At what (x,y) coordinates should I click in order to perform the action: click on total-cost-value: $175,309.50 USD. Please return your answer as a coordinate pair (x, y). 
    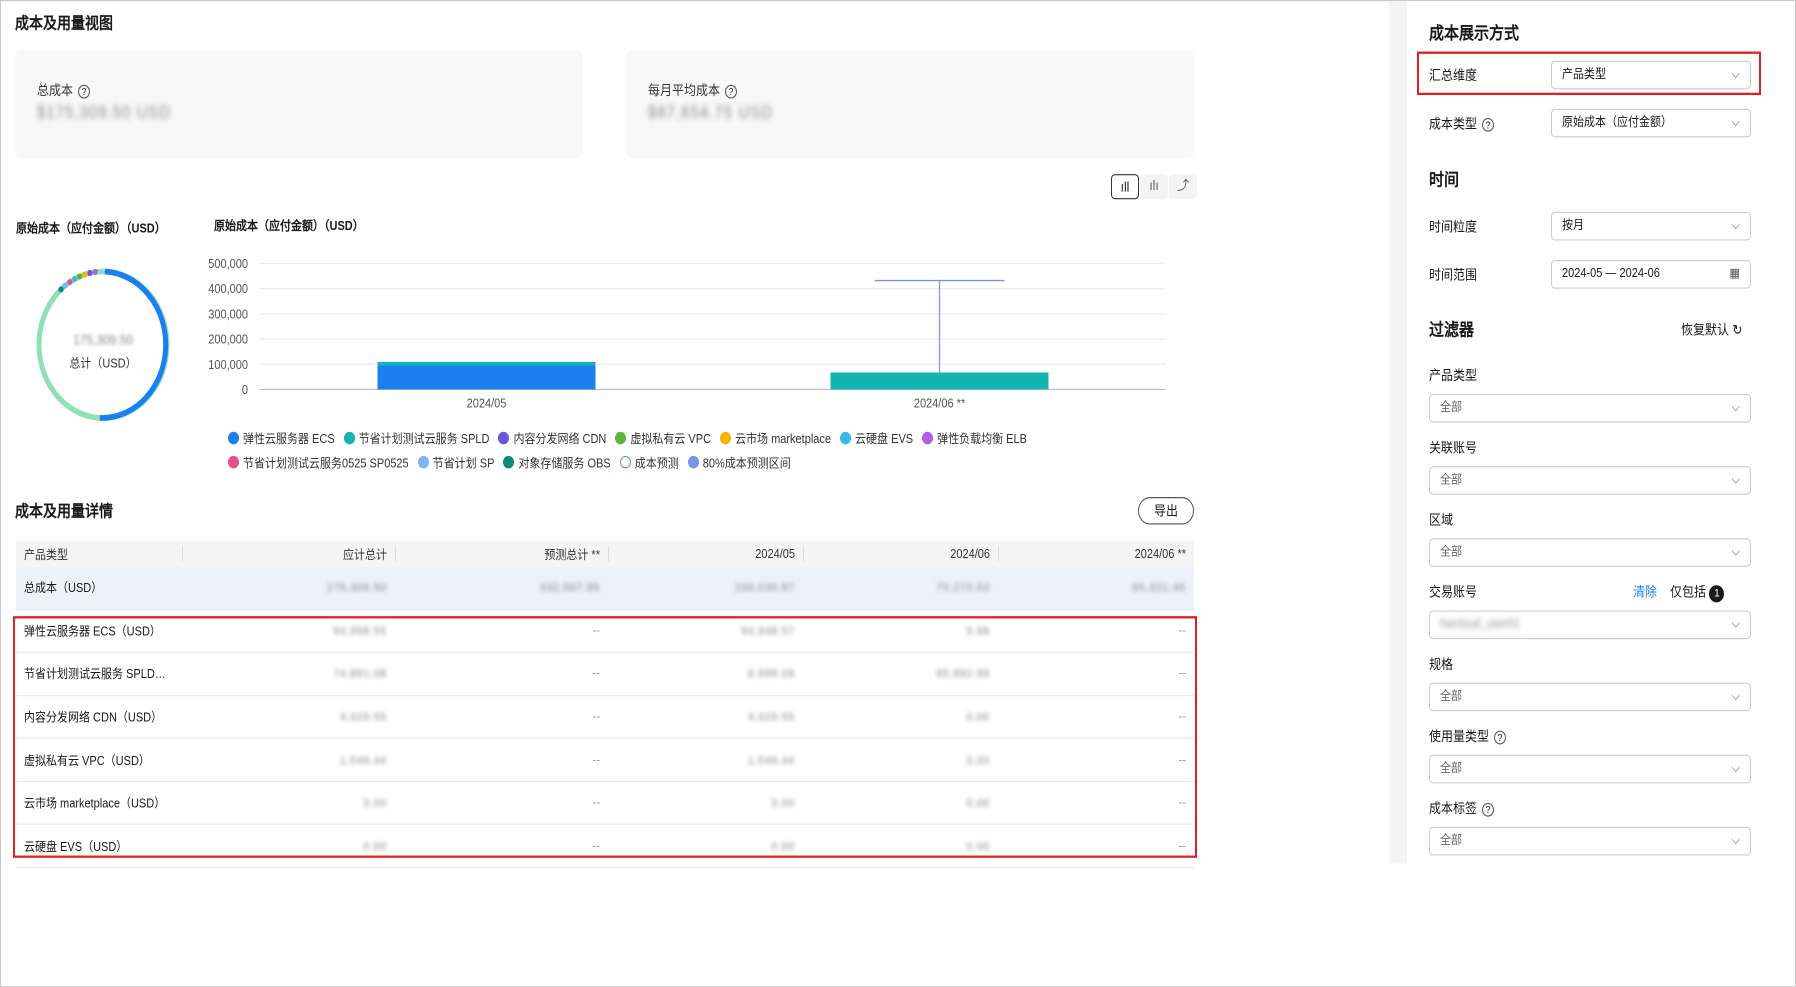
    Looking at the image, I should click on (104, 113).